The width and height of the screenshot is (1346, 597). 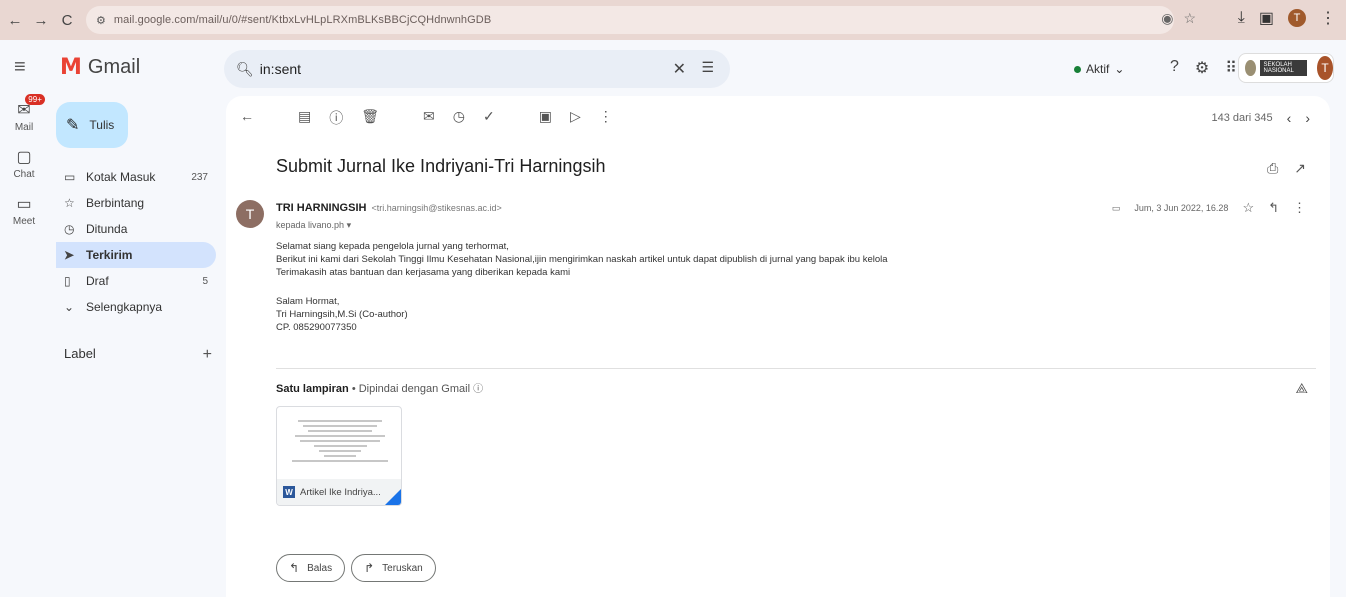 What do you see at coordinates (1307, 118) in the screenshot?
I see `next-icon: ›` at bounding box center [1307, 118].